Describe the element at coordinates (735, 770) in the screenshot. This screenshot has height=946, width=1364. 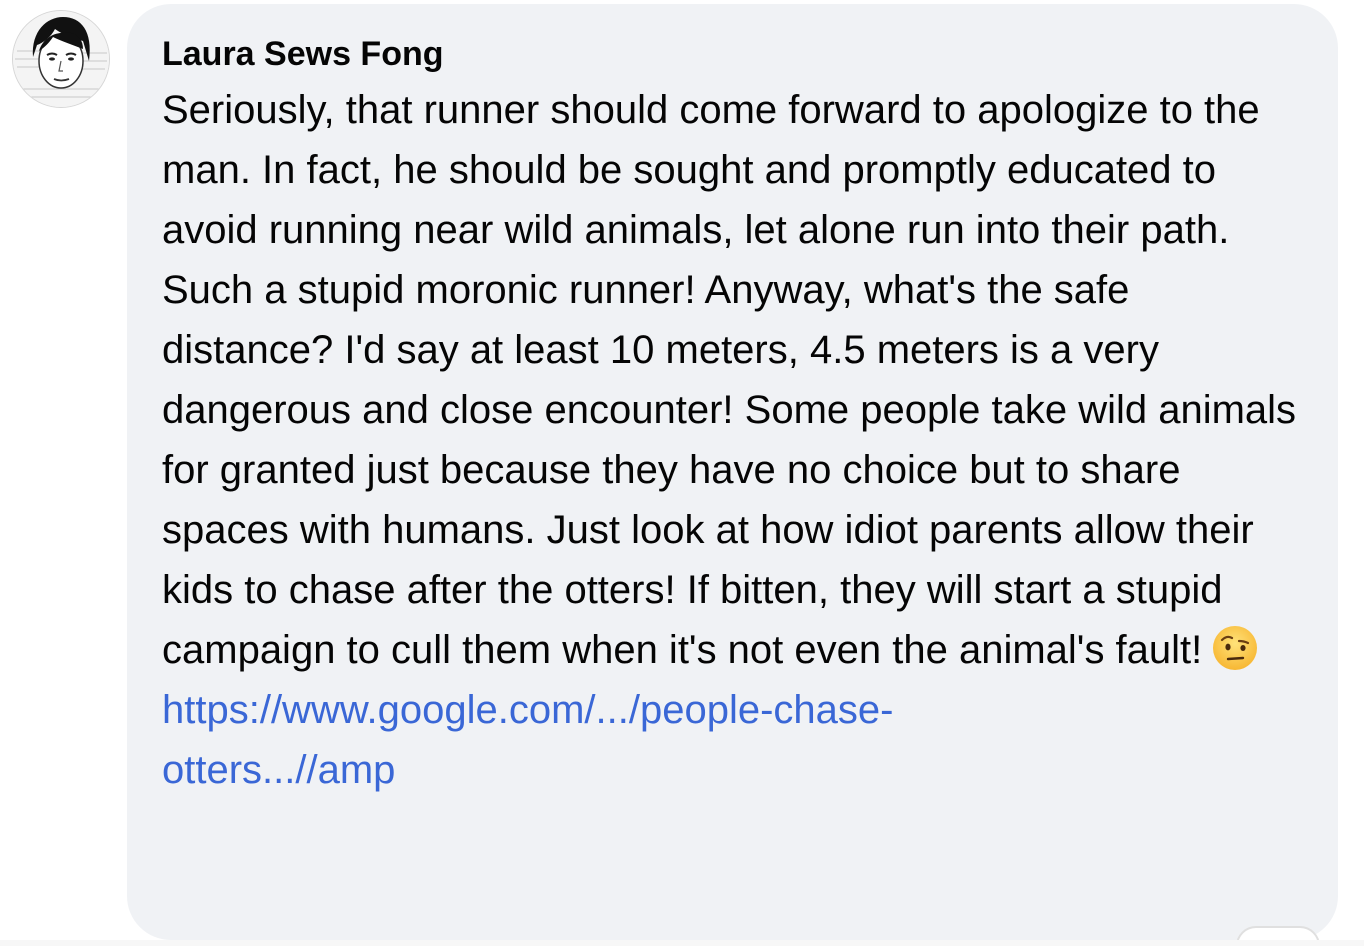
I see `comment-link-line-2: otters...//amp` at that location.